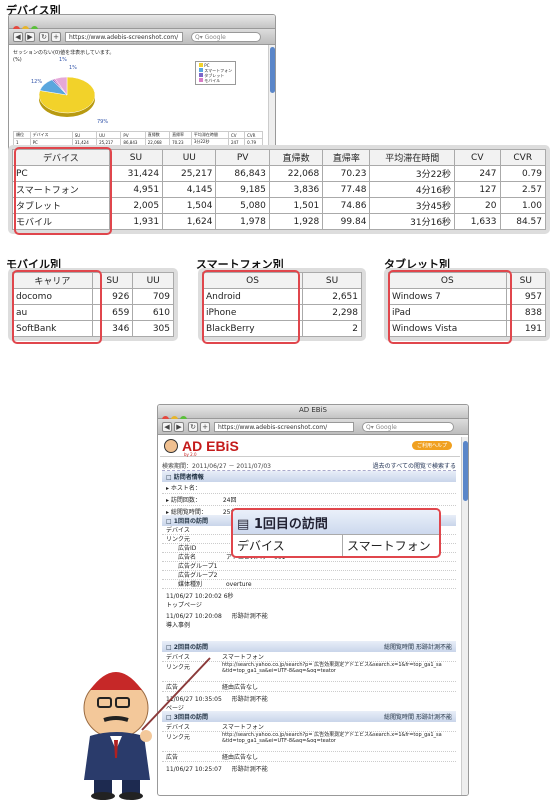  I want to click on callout-device-label: デバイス, so click(288, 545).